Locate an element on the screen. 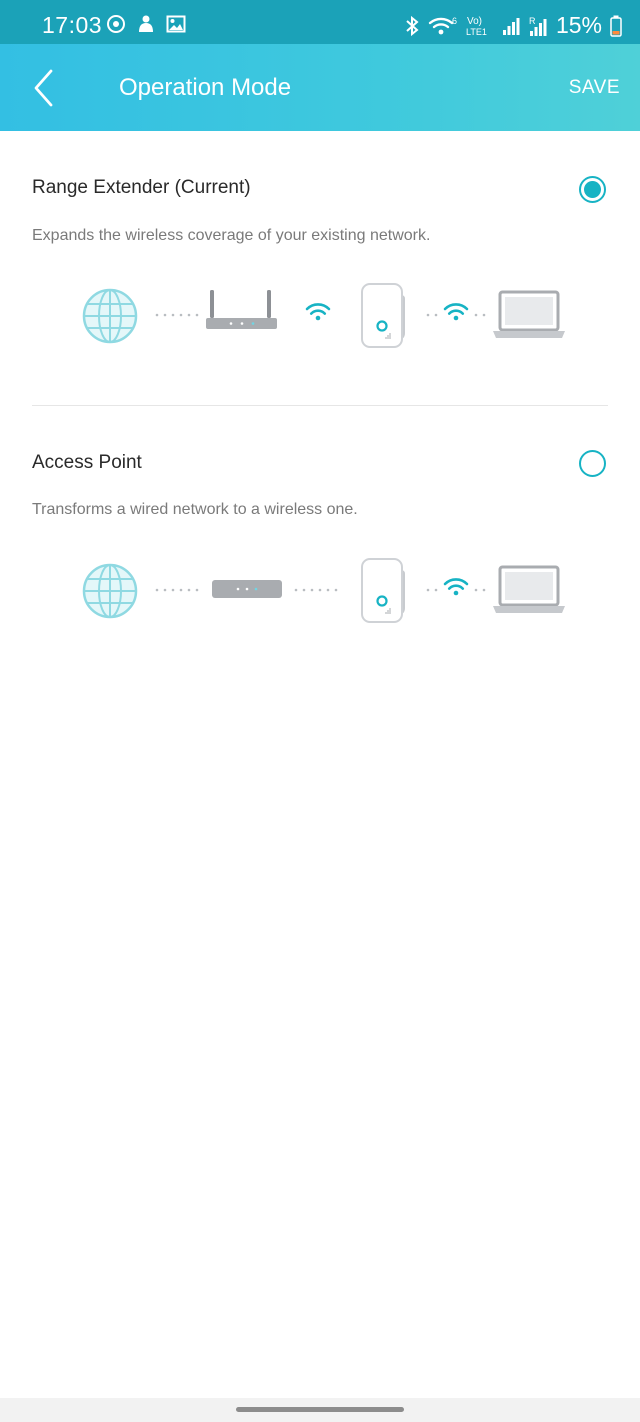  option-title-access-point: Access Point is located at coordinates (87, 463).